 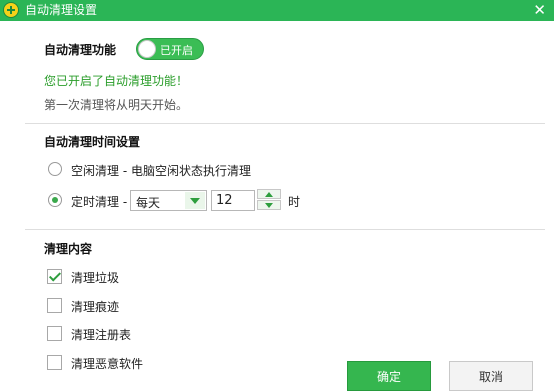 What do you see at coordinates (95, 277) in the screenshot?
I see `clean-junk-label: 清理垃圾` at bounding box center [95, 277].